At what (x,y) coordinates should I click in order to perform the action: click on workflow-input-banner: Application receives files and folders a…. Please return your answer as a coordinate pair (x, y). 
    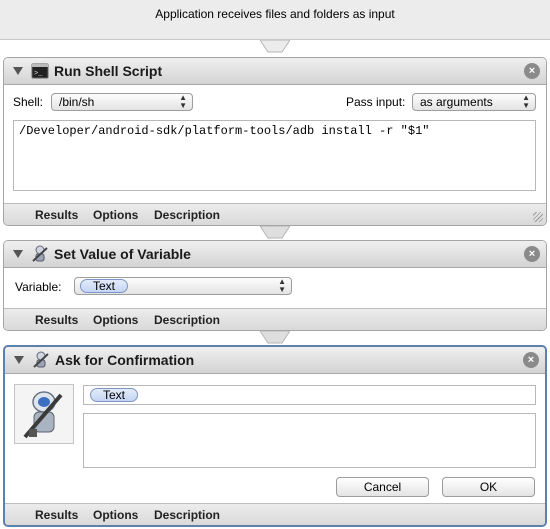
    Looking at the image, I should click on (275, 20).